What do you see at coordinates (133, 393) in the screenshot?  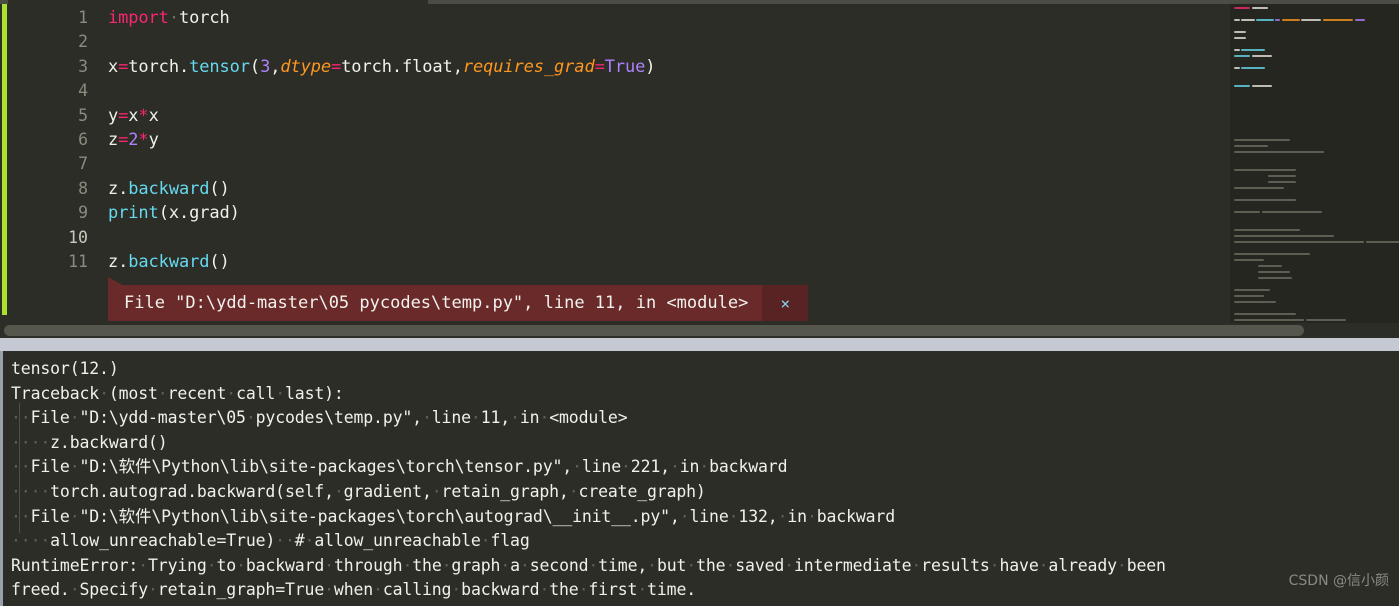 I see `console-text: (most` at bounding box center [133, 393].